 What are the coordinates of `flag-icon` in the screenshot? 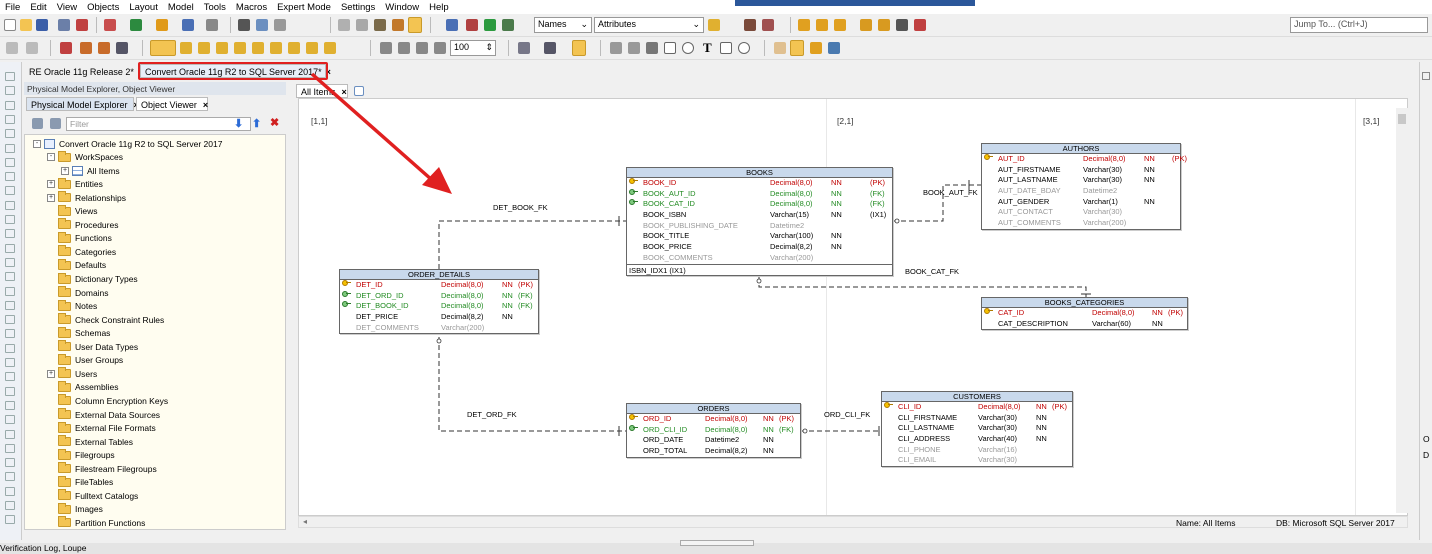 It's located at (866, 25).